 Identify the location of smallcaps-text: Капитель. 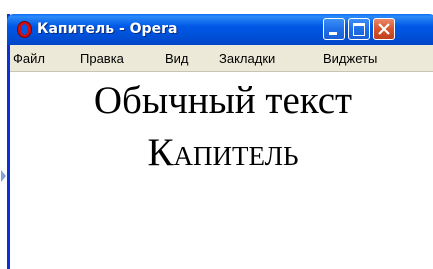
(223, 152).